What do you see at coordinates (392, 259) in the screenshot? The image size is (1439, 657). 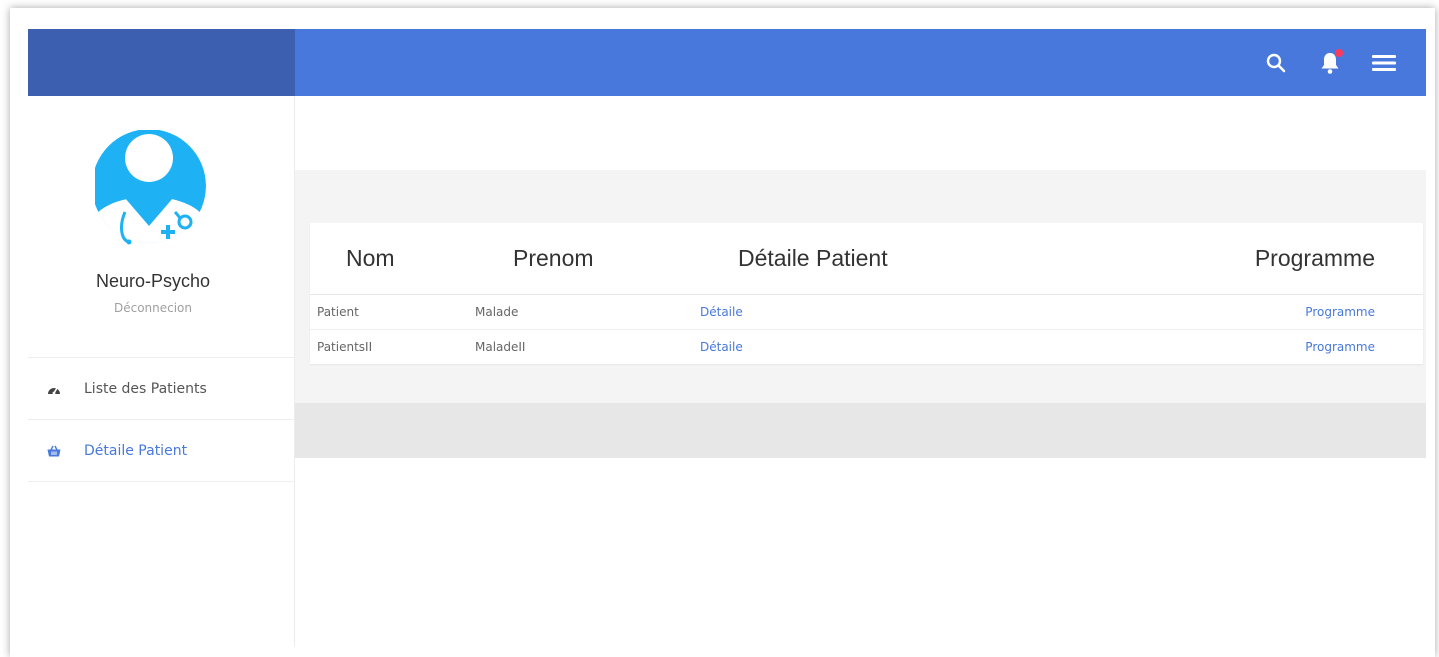 I see `column-header-nom: Nom` at bounding box center [392, 259].